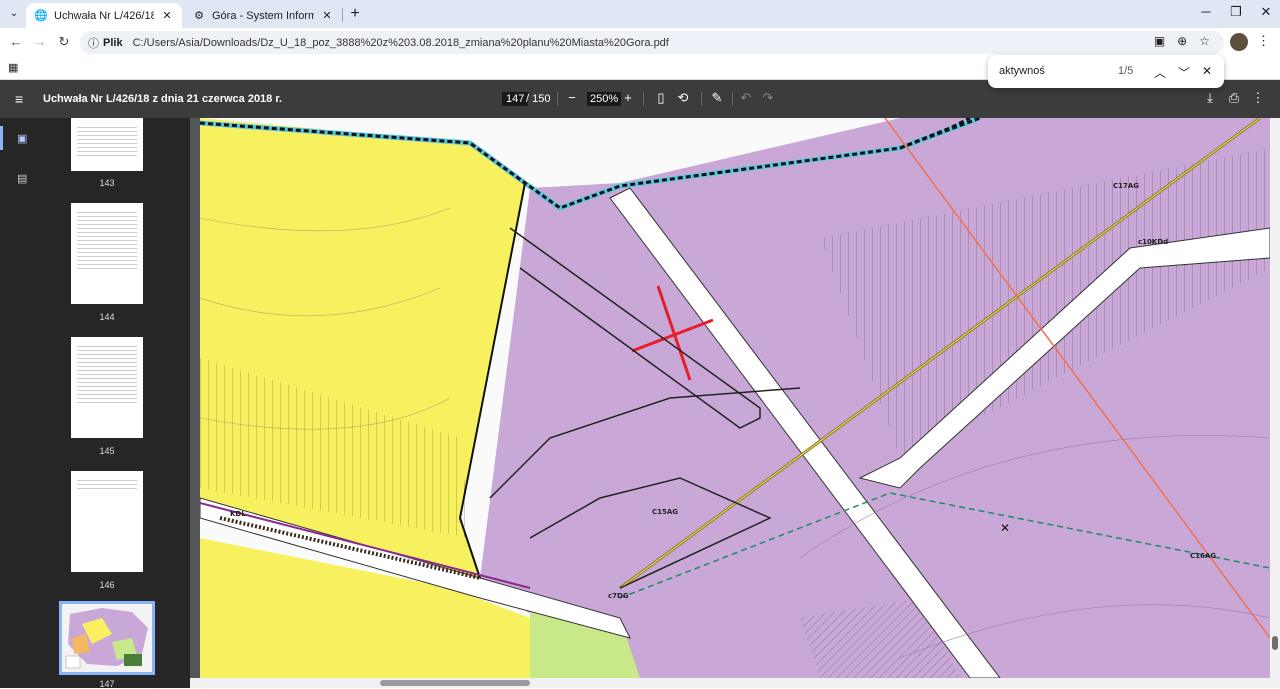 Image resolution: width=1280 pixels, height=689 pixels. What do you see at coordinates (199, 15) in the screenshot?
I see `map-site-icon: ⚙` at bounding box center [199, 15].